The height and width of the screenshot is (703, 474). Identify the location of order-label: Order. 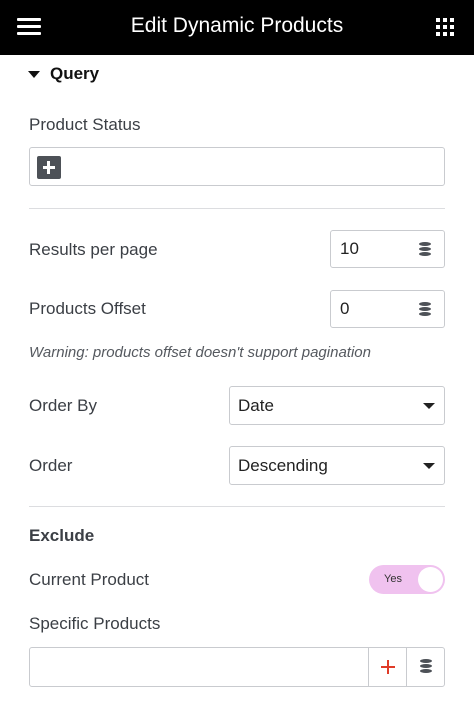
(51, 465).